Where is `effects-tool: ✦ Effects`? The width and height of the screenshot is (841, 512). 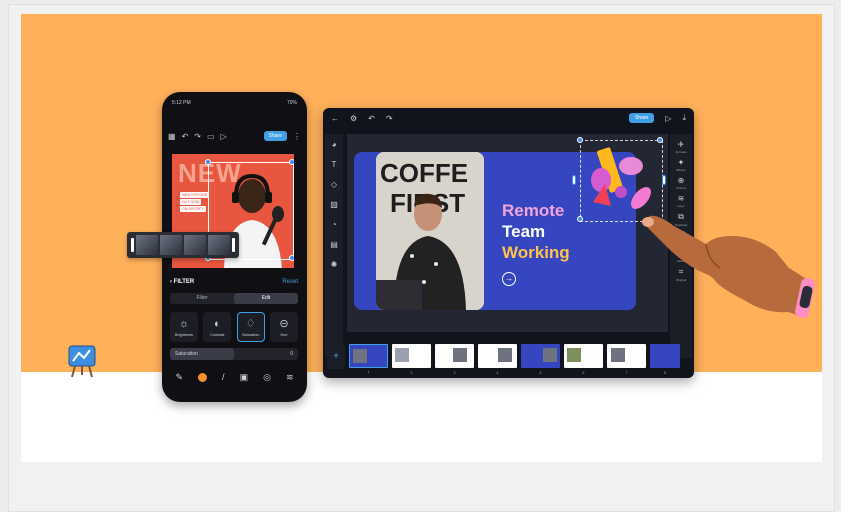 effects-tool: ✦ Effects is located at coordinates (680, 165).